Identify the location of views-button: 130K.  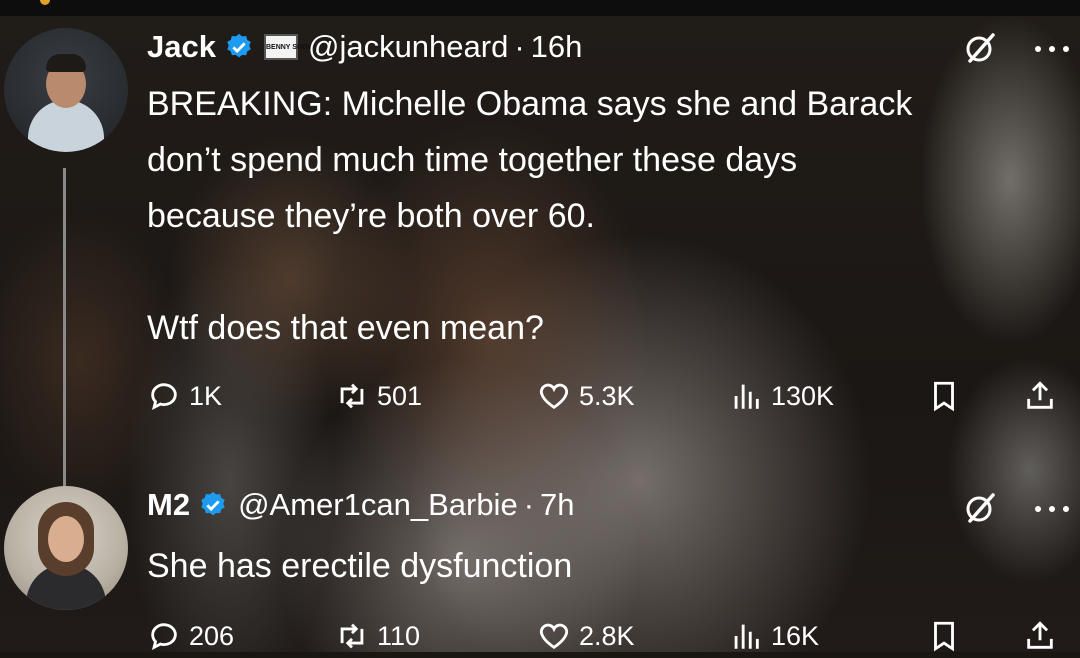
(781, 396).